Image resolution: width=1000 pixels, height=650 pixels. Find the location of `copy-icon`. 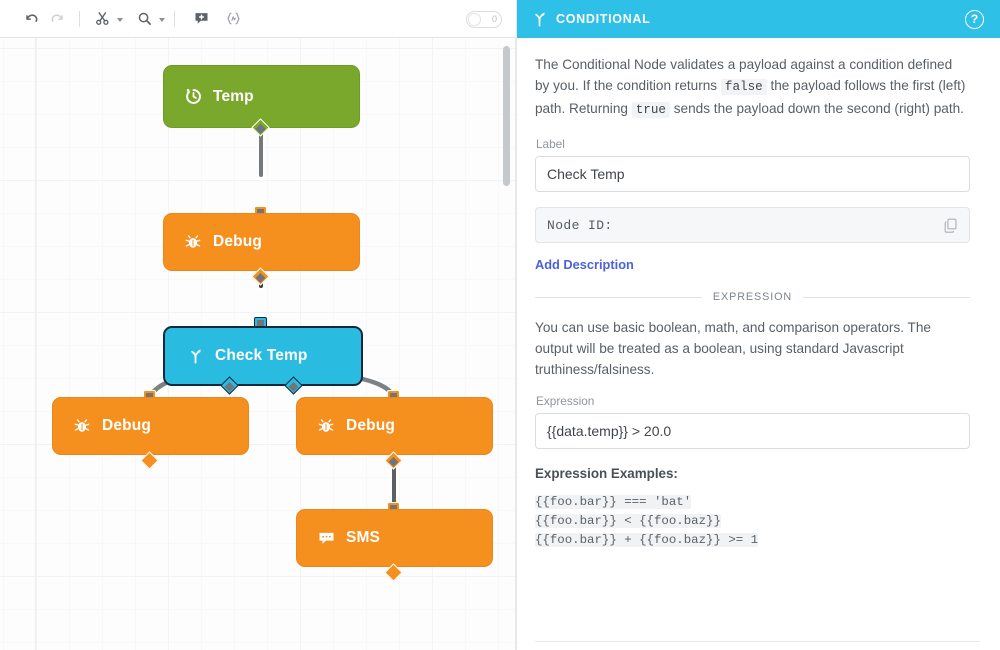

copy-icon is located at coordinates (951, 225).